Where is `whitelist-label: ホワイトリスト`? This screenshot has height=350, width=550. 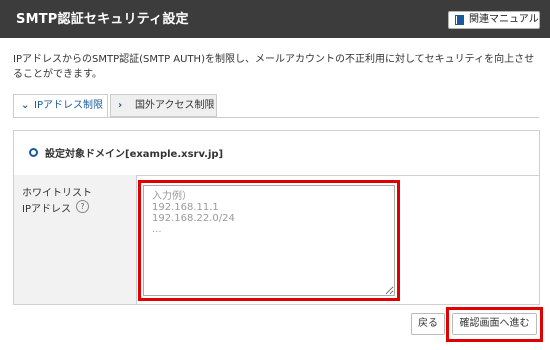 whitelist-label: ホワイトリスト is located at coordinates (57, 193).